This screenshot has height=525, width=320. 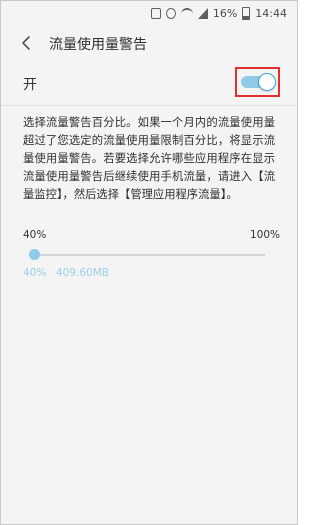 I want to click on nfc-icon, so click(x=155, y=13).